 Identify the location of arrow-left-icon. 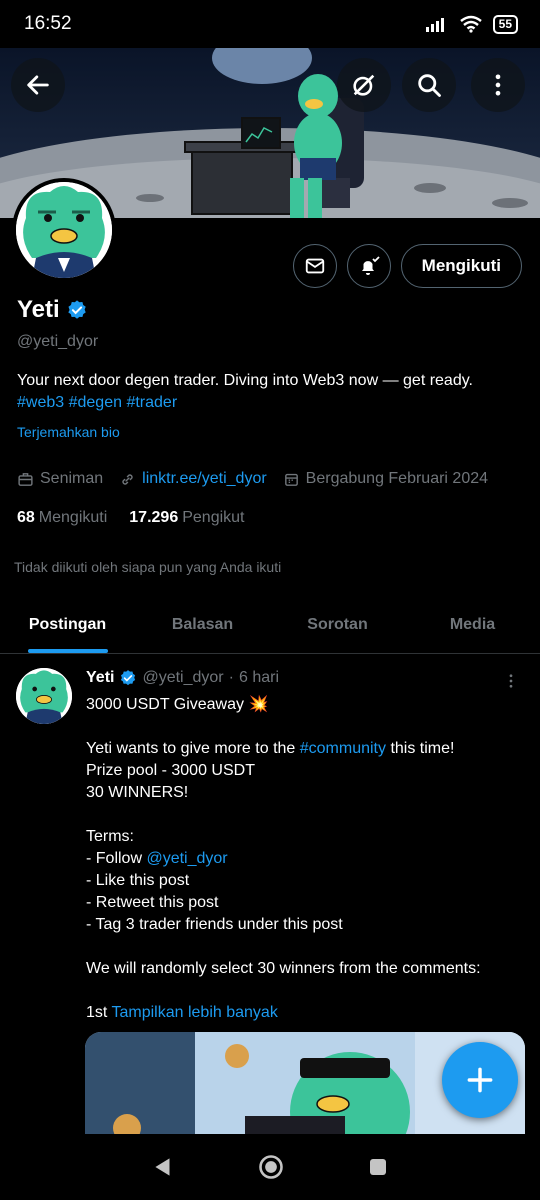
(38, 85).